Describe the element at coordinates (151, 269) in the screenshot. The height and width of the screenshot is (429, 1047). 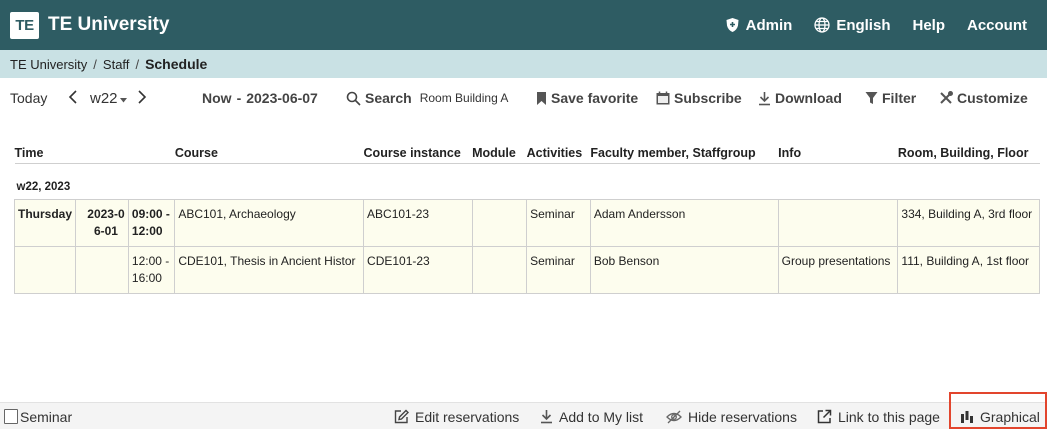
I see `cell-time: 12:00 - 16:00` at that location.